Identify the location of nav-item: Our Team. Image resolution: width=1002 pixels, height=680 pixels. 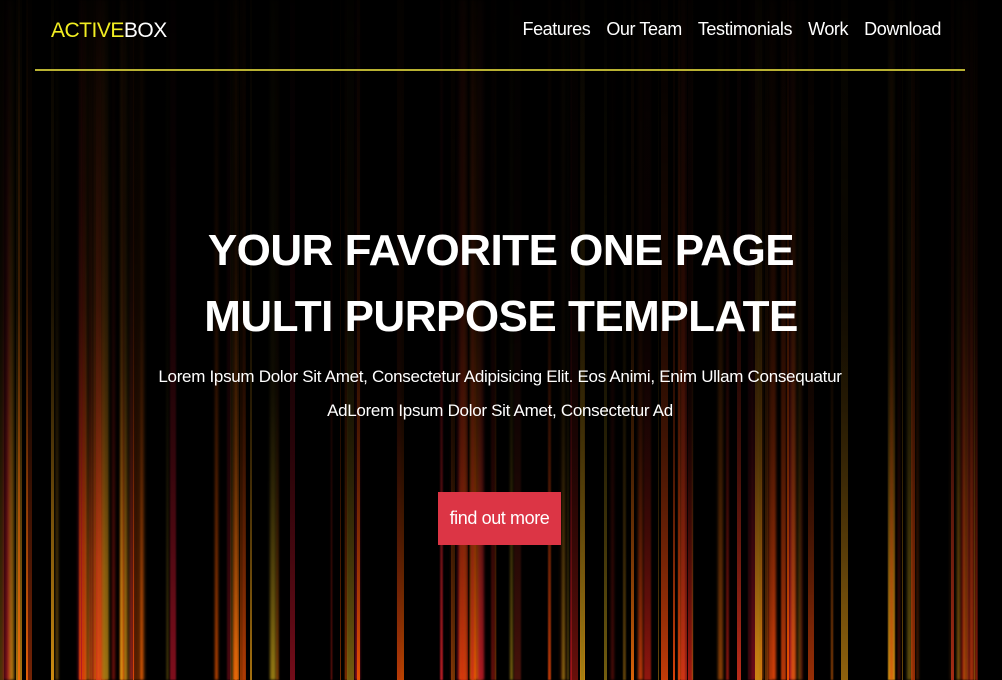
(644, 29).